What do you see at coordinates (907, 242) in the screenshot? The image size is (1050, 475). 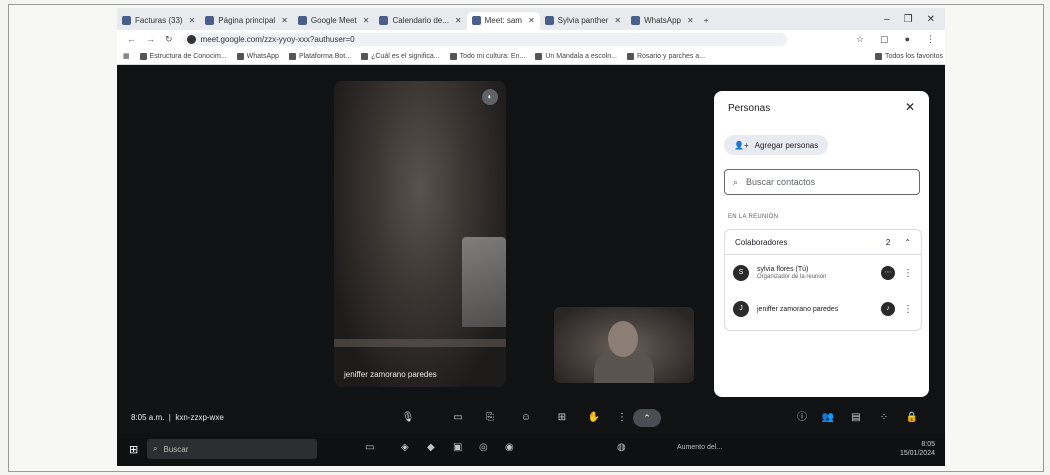 I see `chevron-up-icon: ⌃` at bounding box center [907, 242].